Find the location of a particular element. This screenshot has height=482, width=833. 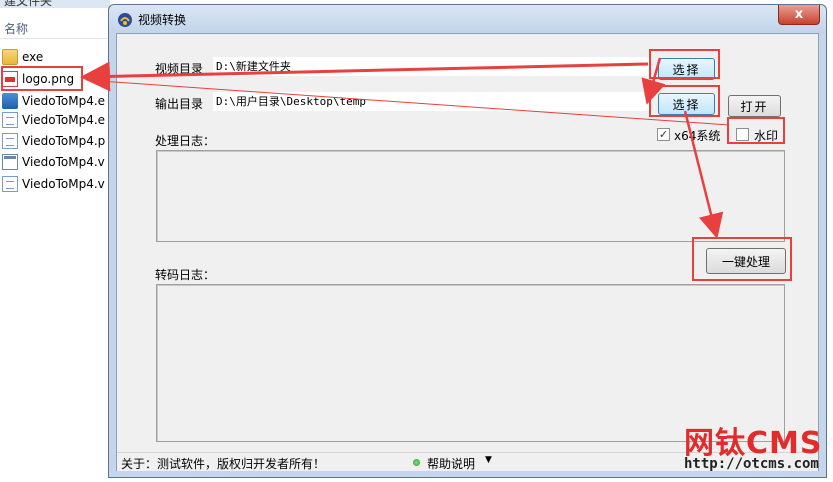

brand-url: http://otcms.com is located at coordinates (751, 464).